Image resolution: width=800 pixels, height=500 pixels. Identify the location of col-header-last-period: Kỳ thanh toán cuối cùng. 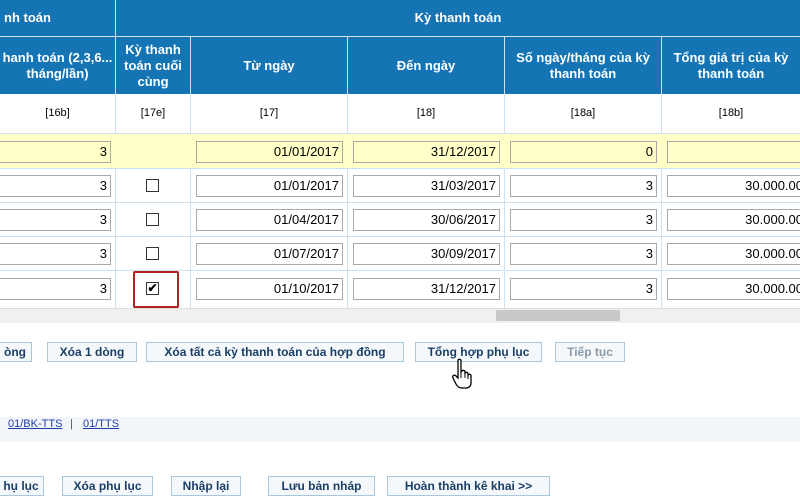
(153, 65).